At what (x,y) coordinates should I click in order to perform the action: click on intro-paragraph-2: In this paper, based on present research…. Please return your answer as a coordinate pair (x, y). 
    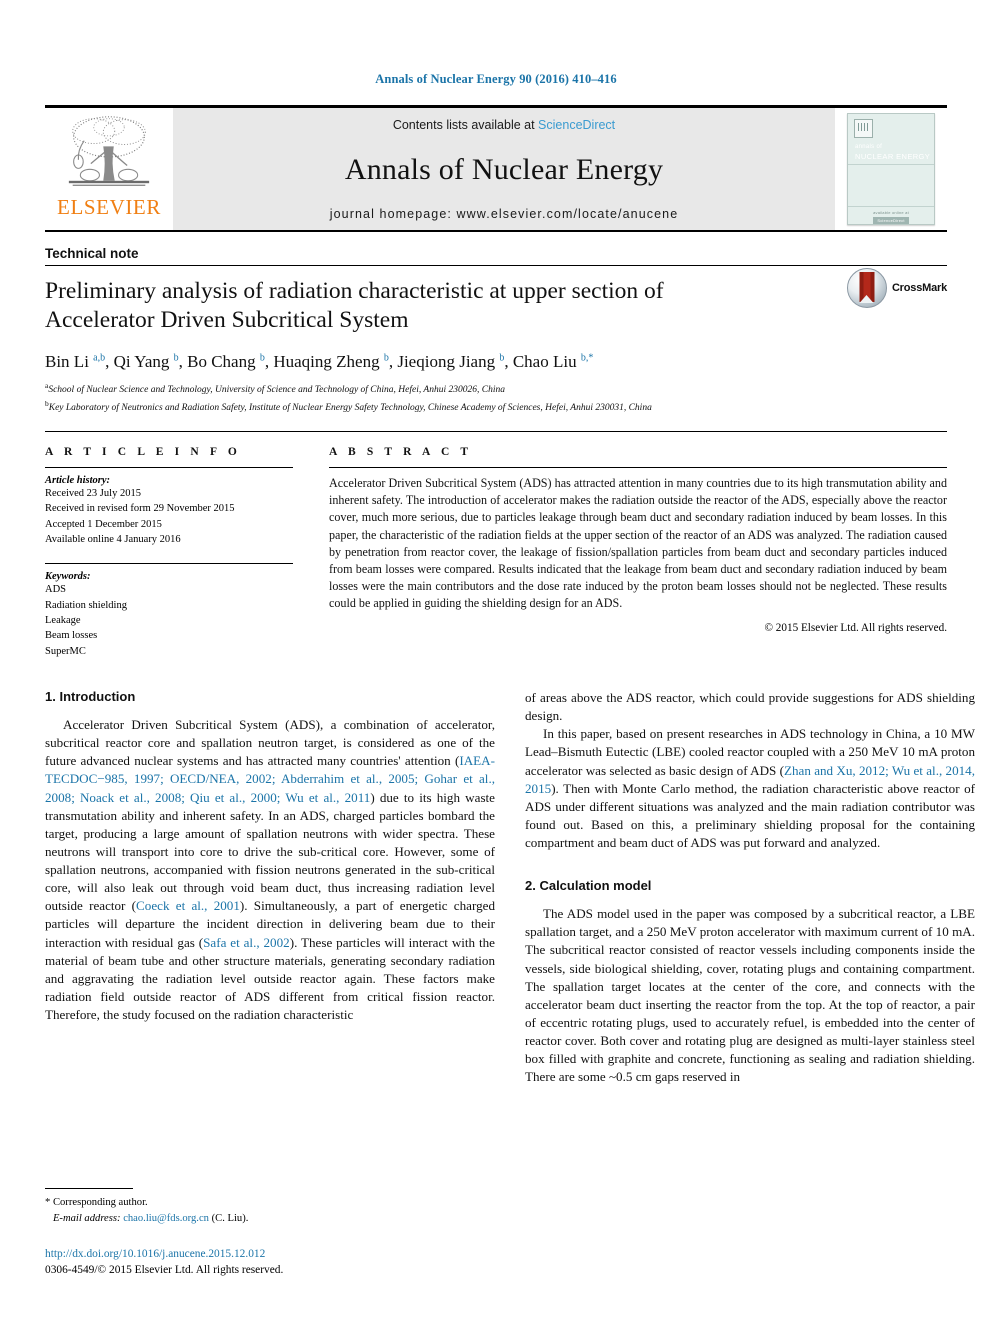
    Looking at the image, I should click on (750, 788).